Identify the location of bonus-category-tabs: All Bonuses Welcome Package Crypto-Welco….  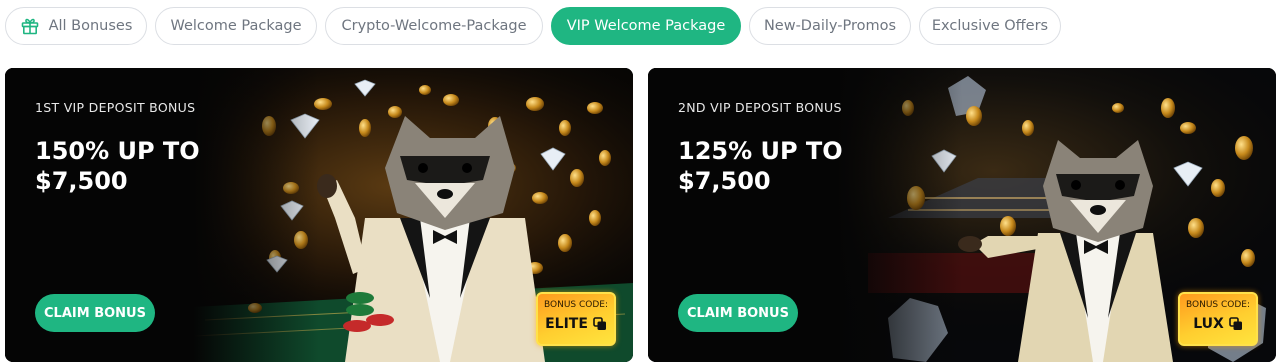
(533, 26).